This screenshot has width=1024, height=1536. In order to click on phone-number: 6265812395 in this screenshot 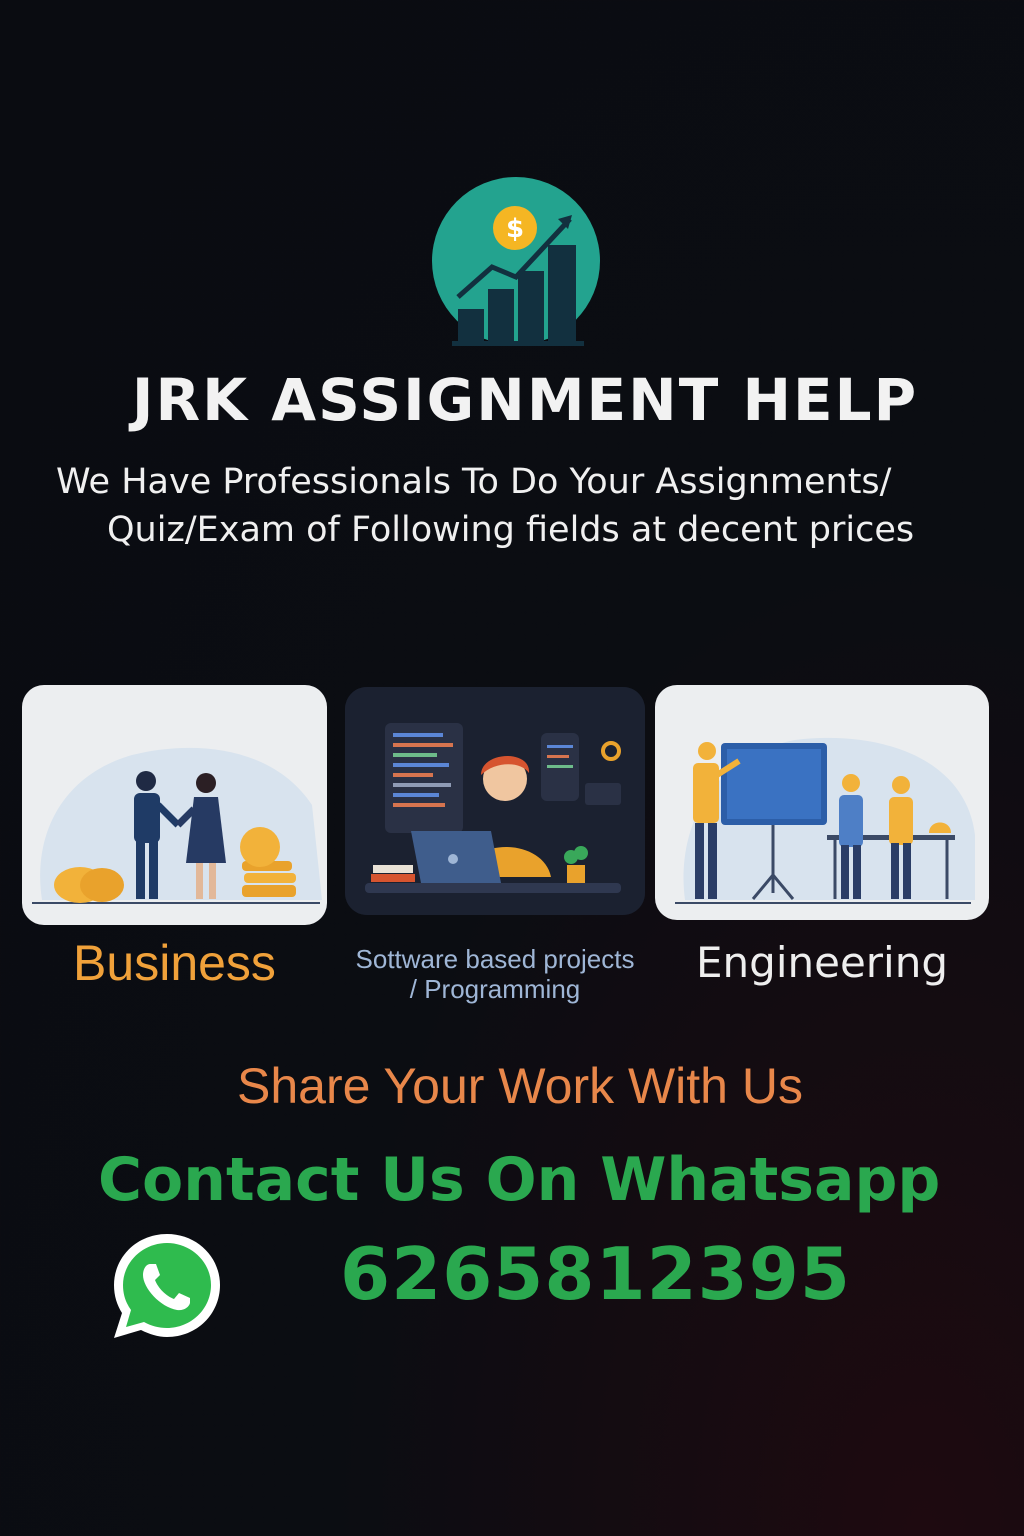, I will do `click(595, 1274)`.